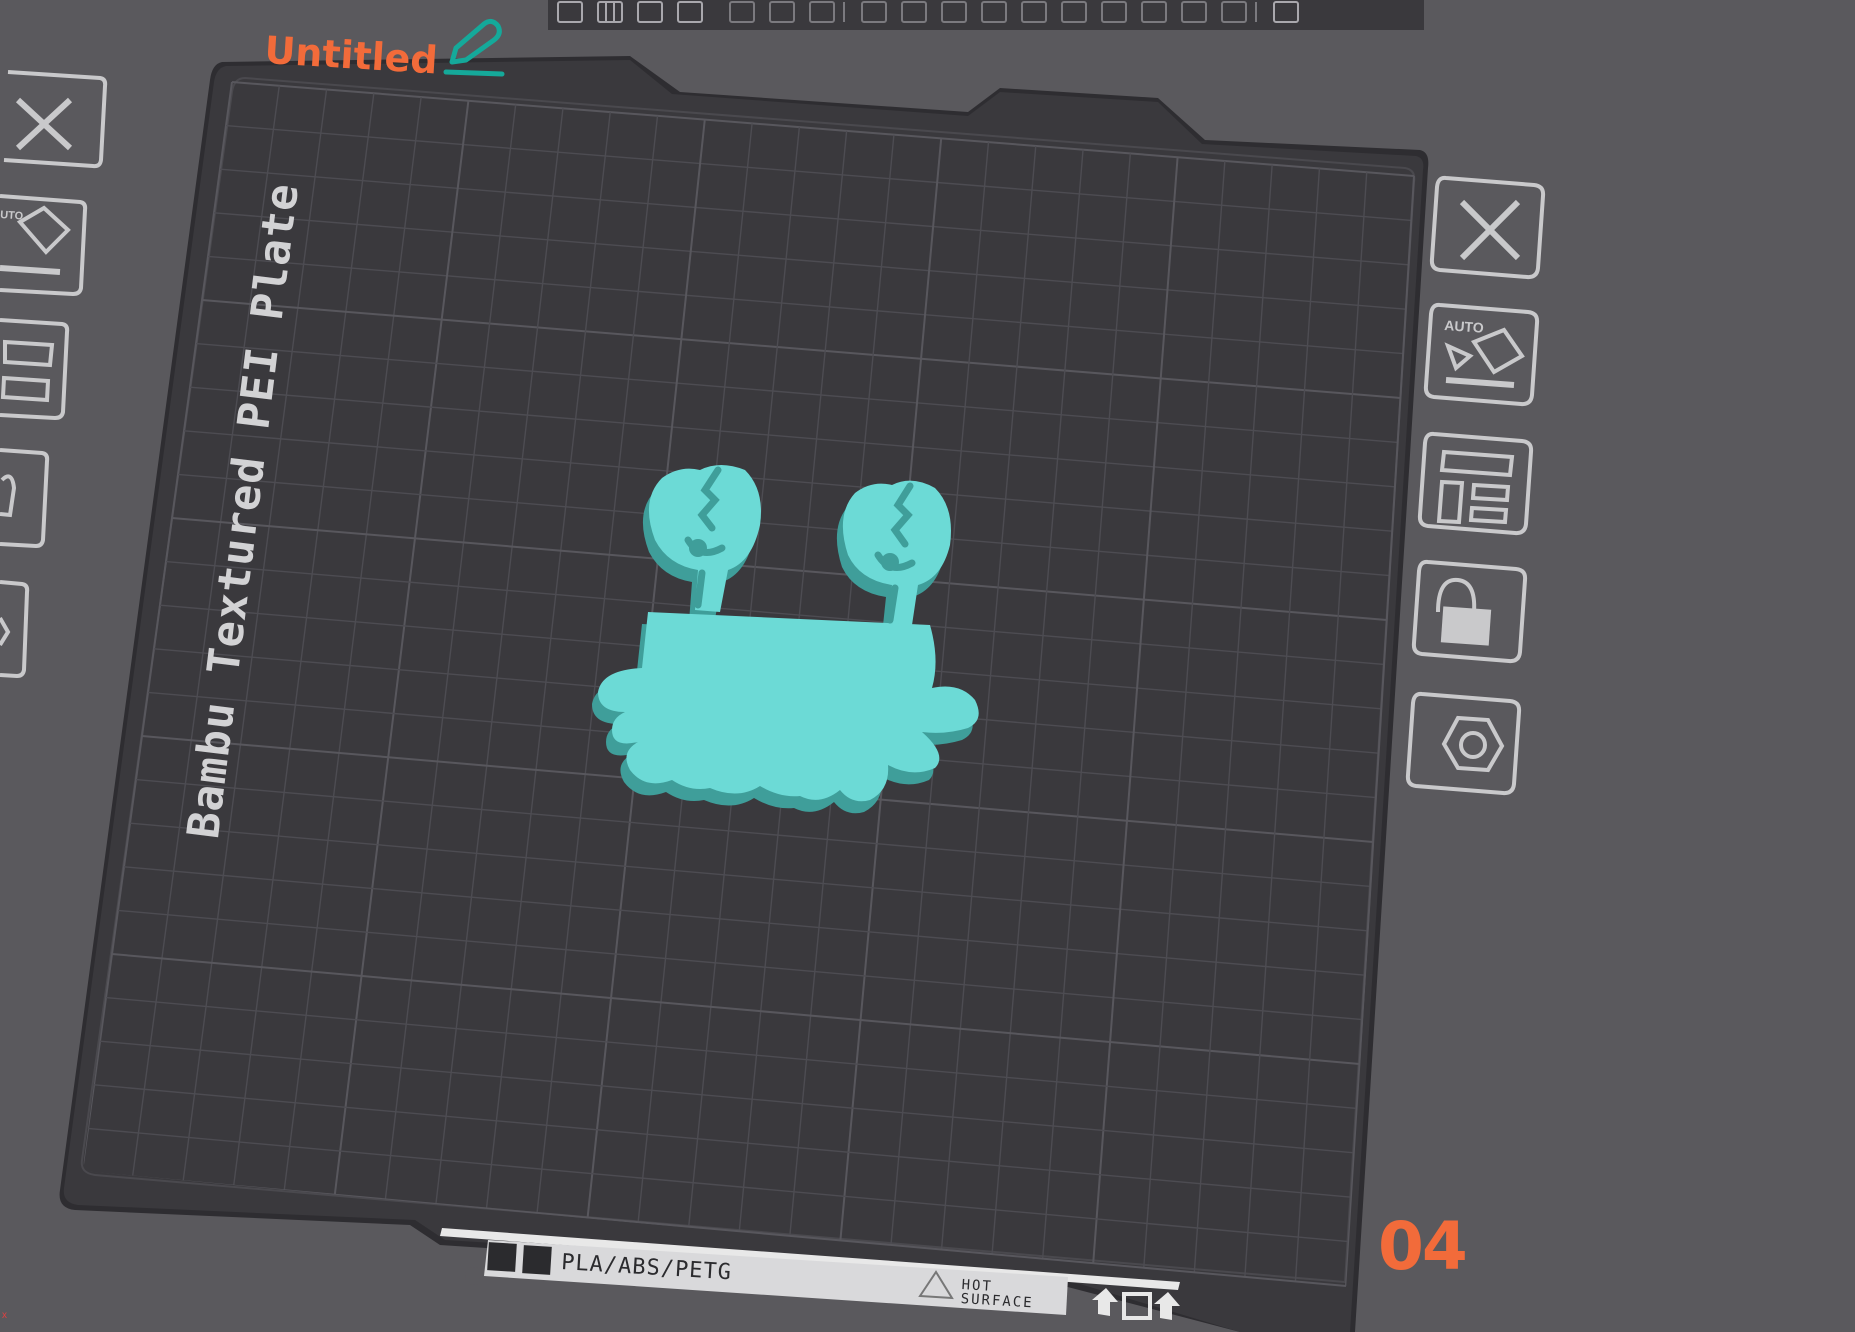  I want to click on plate-toolbar, so click(1475, 485).